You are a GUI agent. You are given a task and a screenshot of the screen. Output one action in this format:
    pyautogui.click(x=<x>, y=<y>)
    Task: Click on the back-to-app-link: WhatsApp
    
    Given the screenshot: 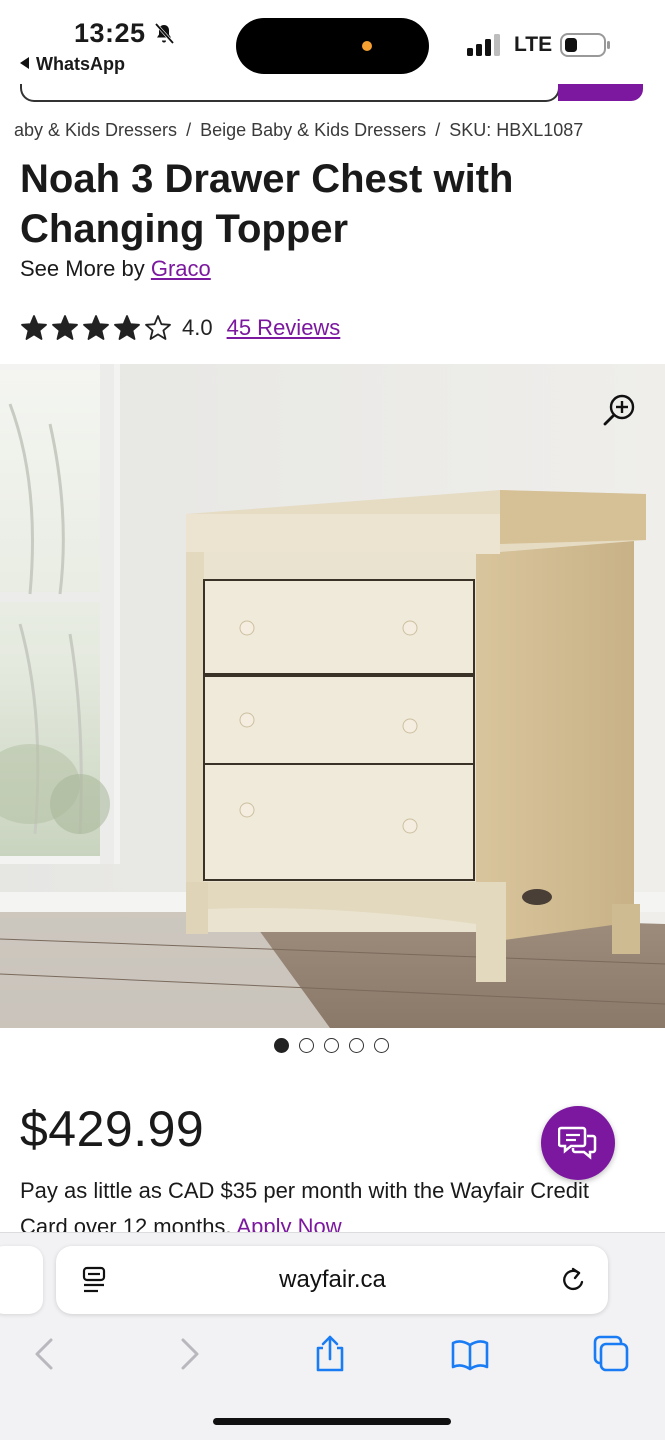 What is the action you would take?
    pyautogui.click(x=72, y=64)
    